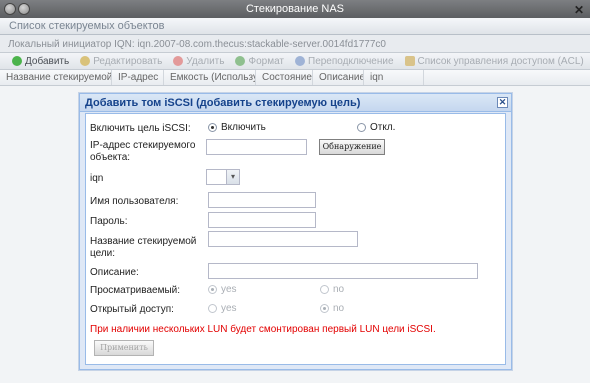 This screenshot has width=590, height=383. What do you see at coordinates (351, 61) in the screenshot?
I see `reconnect-label: Переподключение` at bounding box center [351, 61].